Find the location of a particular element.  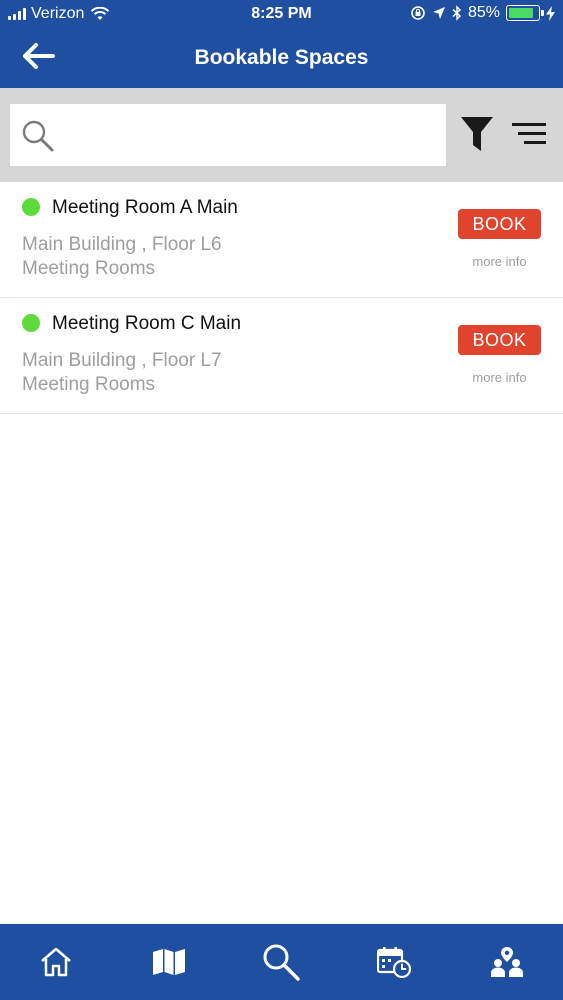

calendar-clock-icon is located at coordinates (394, 962).